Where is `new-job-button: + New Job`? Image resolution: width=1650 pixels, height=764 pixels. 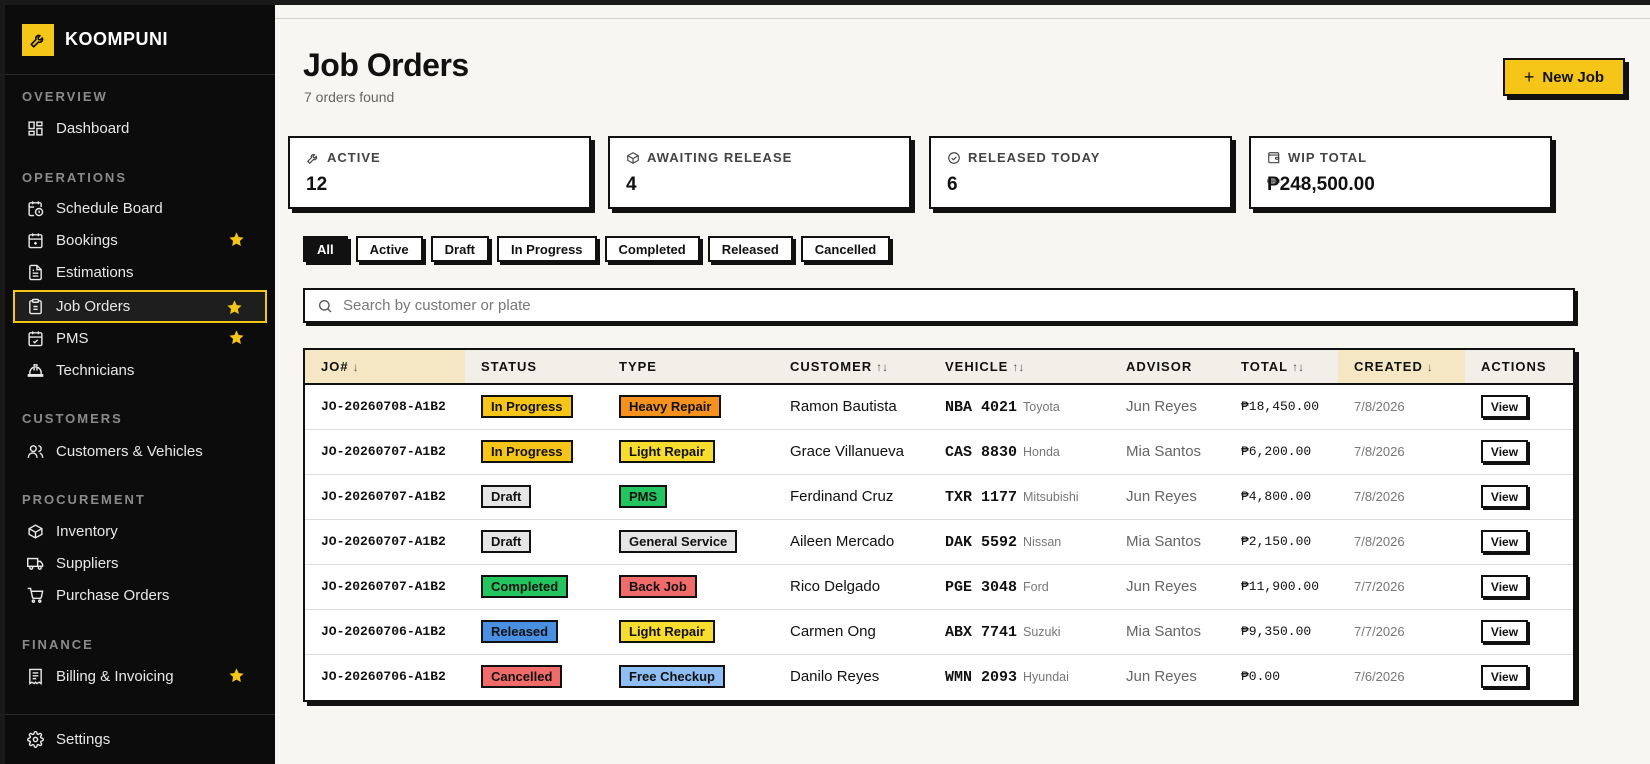 new-job-button: + New Job is located at coordinates (1564, 77).